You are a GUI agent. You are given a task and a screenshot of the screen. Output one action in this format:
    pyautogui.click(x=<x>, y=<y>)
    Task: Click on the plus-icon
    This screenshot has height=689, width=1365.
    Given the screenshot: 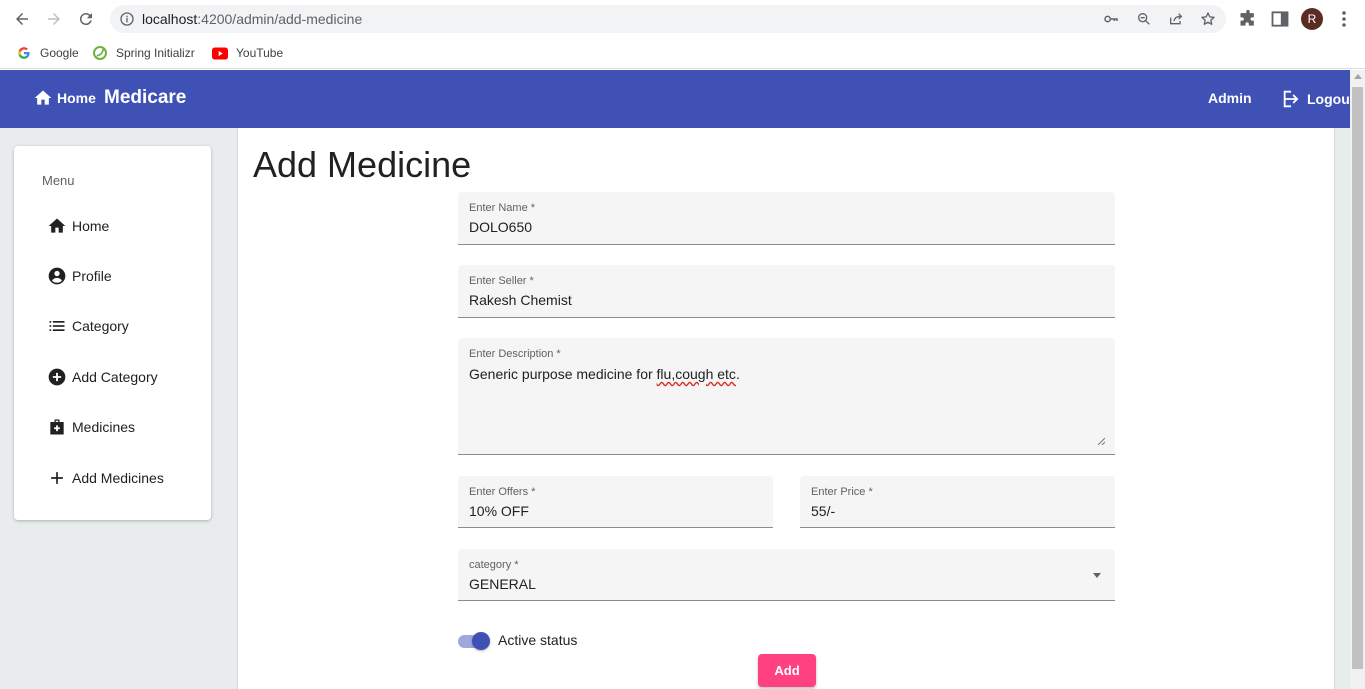 What is the action you would take?
    pyautogui.click(x=57, y=478)
    